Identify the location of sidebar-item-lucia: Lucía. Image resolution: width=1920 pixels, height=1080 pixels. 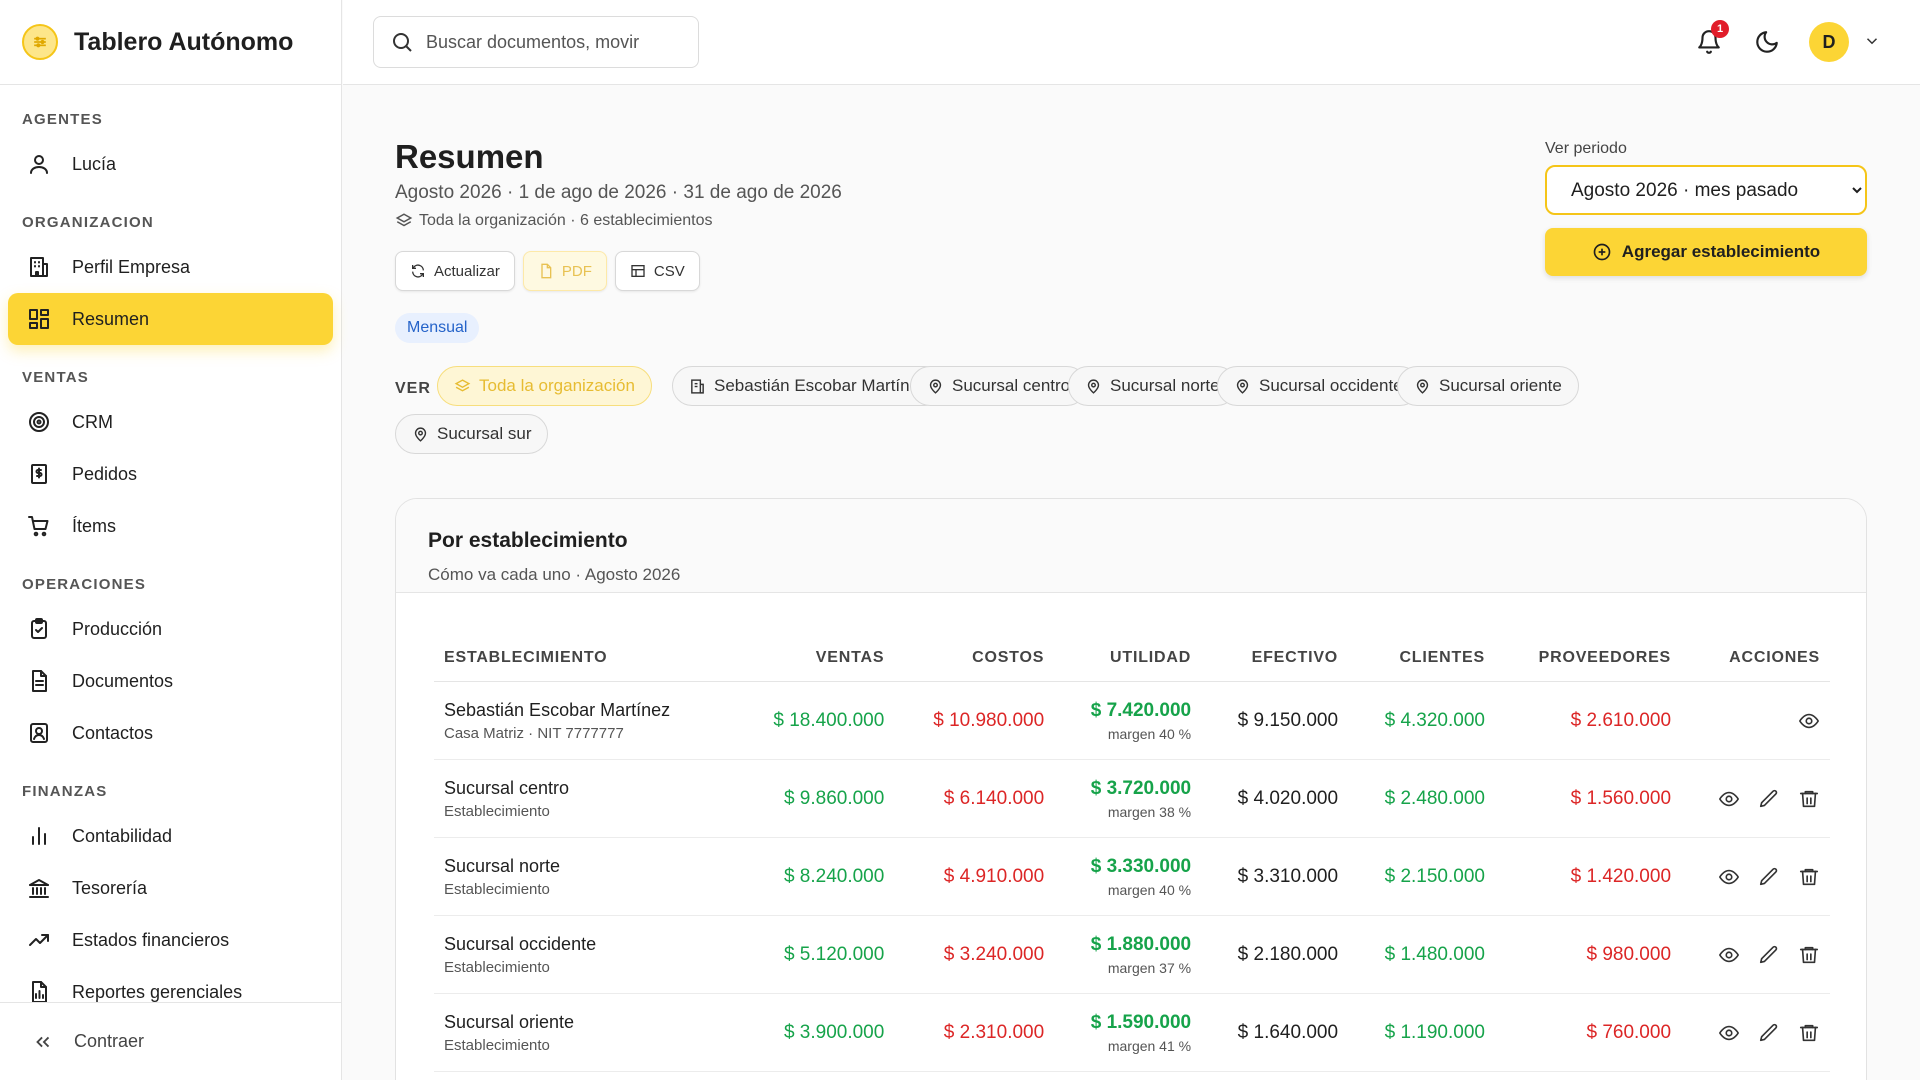
(170, 164).